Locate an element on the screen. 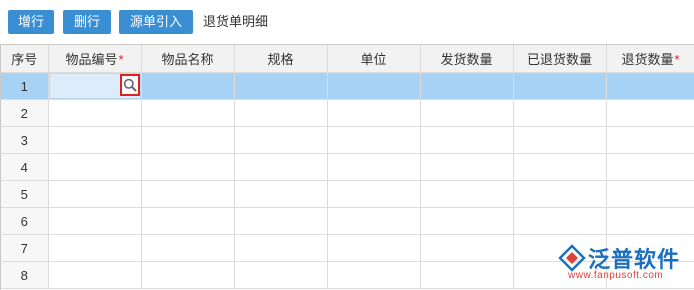  table-row: 3 is located at coordinates (347, 140).